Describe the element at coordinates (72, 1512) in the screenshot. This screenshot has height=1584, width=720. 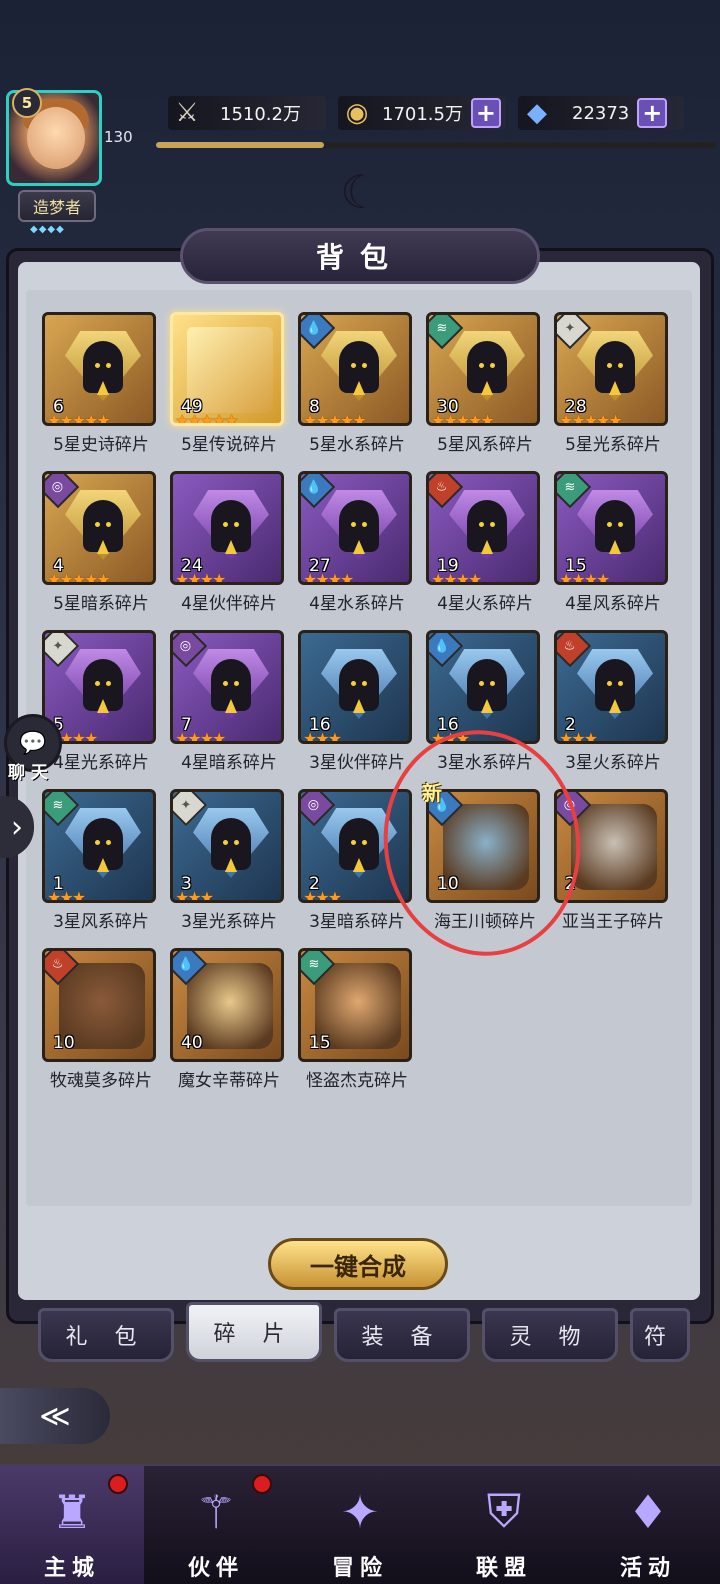
I see `castle-icon: ♜` at that location.